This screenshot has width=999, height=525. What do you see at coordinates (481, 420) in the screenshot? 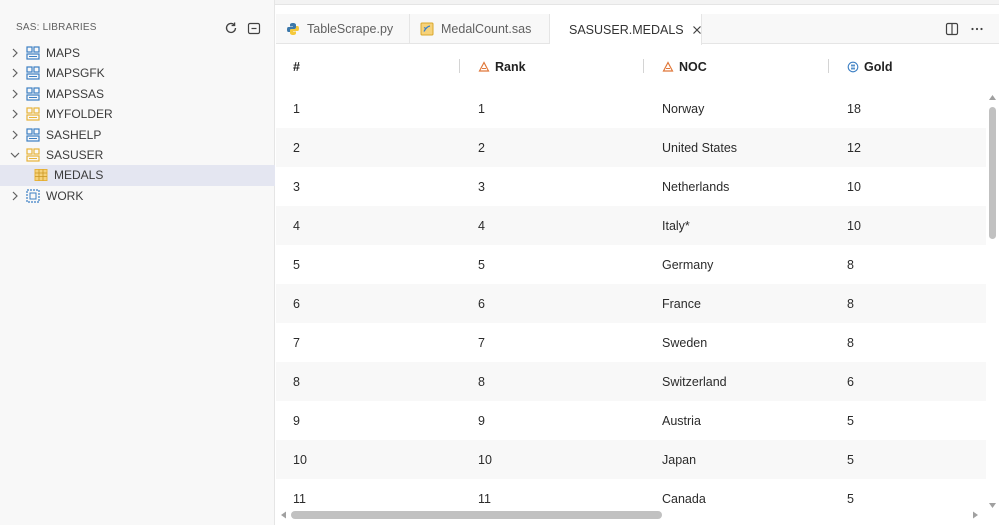
I see `cell-rank: 9` at bounding box center [481, 420].